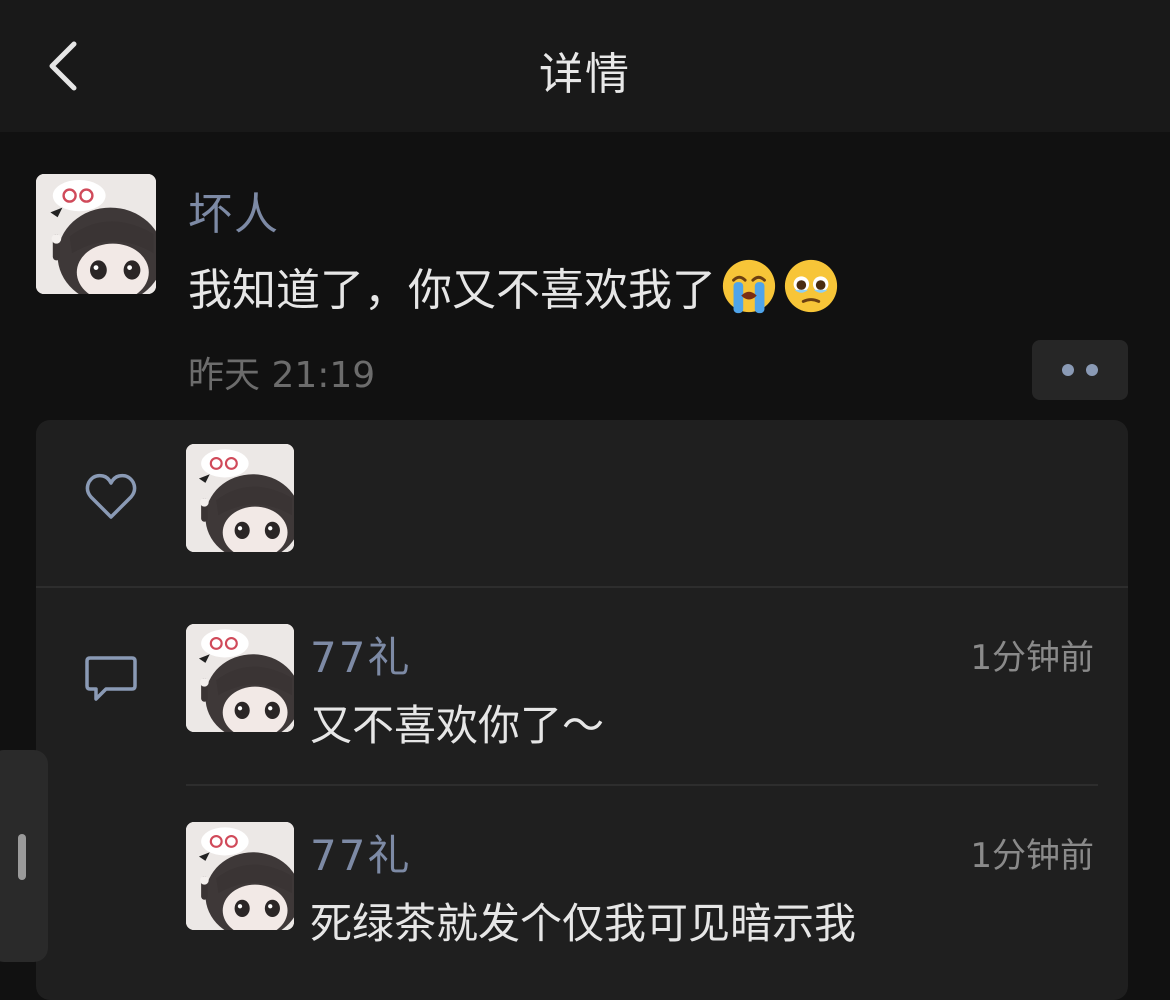 This screenshot has height=1000, width=1170. Describe the element at coordinates (749, 286) in the screenshot. I see `loudly-crying-face-emoji` at that location.